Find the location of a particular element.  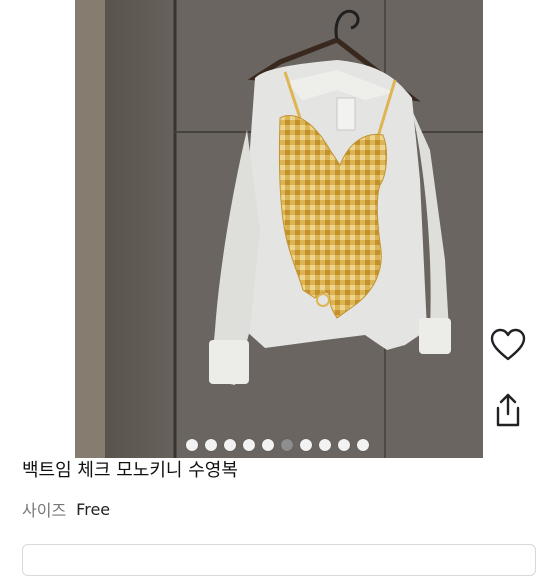

product-title: 백트임 체크 모노키니 수영복 is located at coordinates (130, 470).